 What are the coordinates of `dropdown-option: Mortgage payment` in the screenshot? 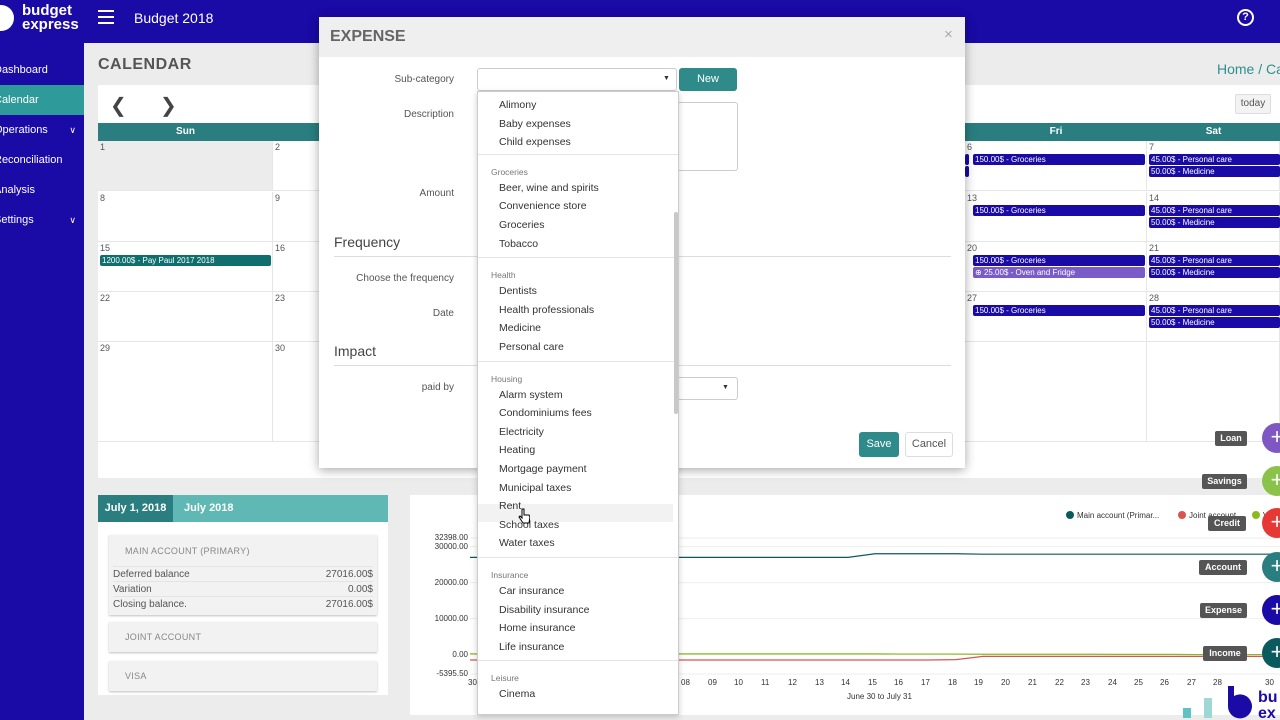 It's located at (543, 469).